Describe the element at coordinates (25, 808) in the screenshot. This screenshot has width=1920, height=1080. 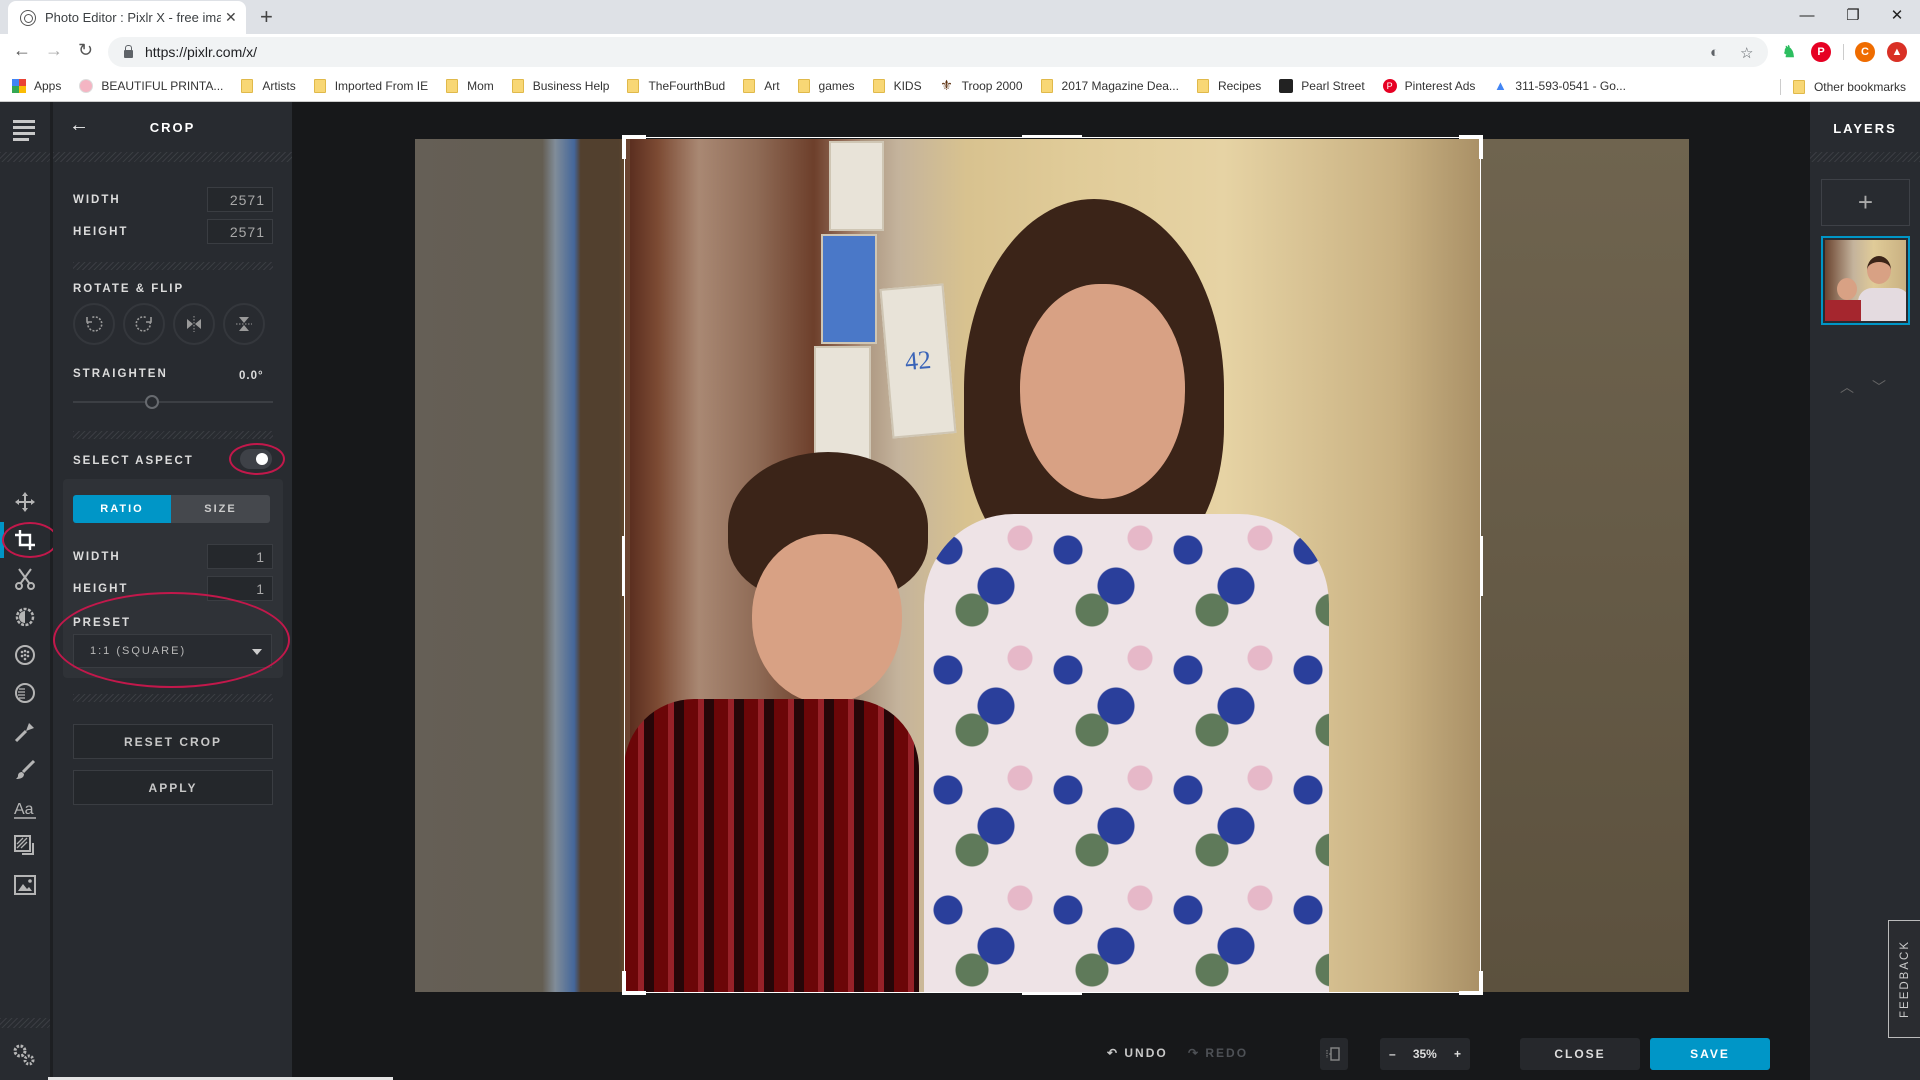
I see `tool-text: Aa` at that location.